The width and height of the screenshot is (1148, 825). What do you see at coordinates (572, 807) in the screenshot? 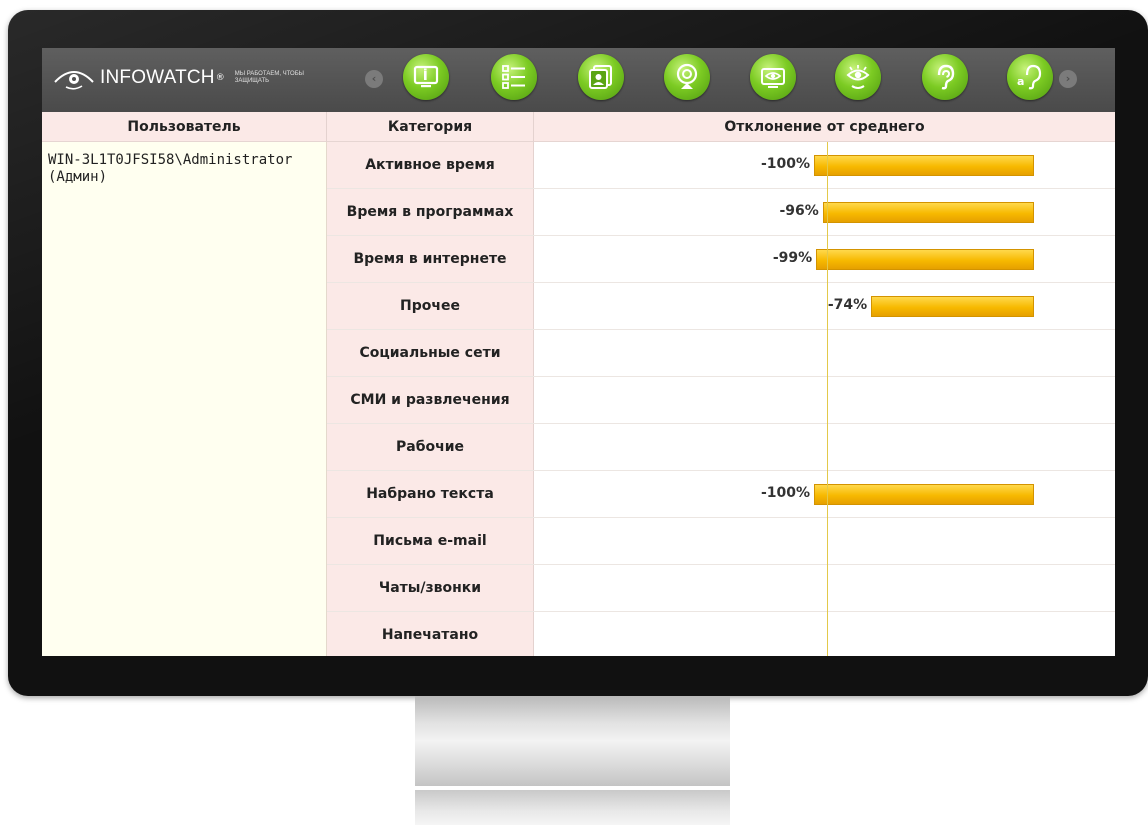
I see `monitor-stand-base` at bounding box center [572, 807].